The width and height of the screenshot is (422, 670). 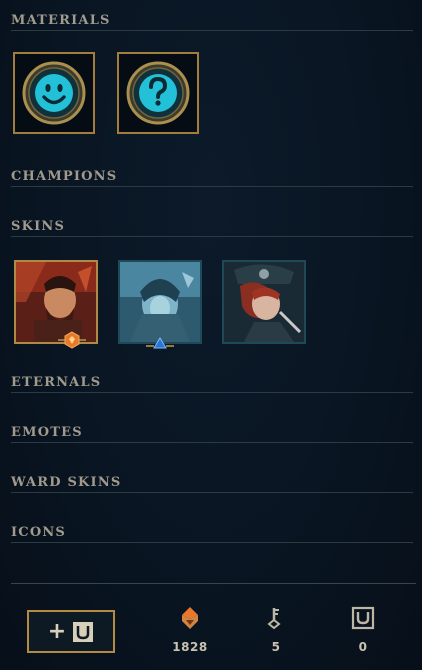 I want to click on add-loot-button: +, so click(x=71, y=631).